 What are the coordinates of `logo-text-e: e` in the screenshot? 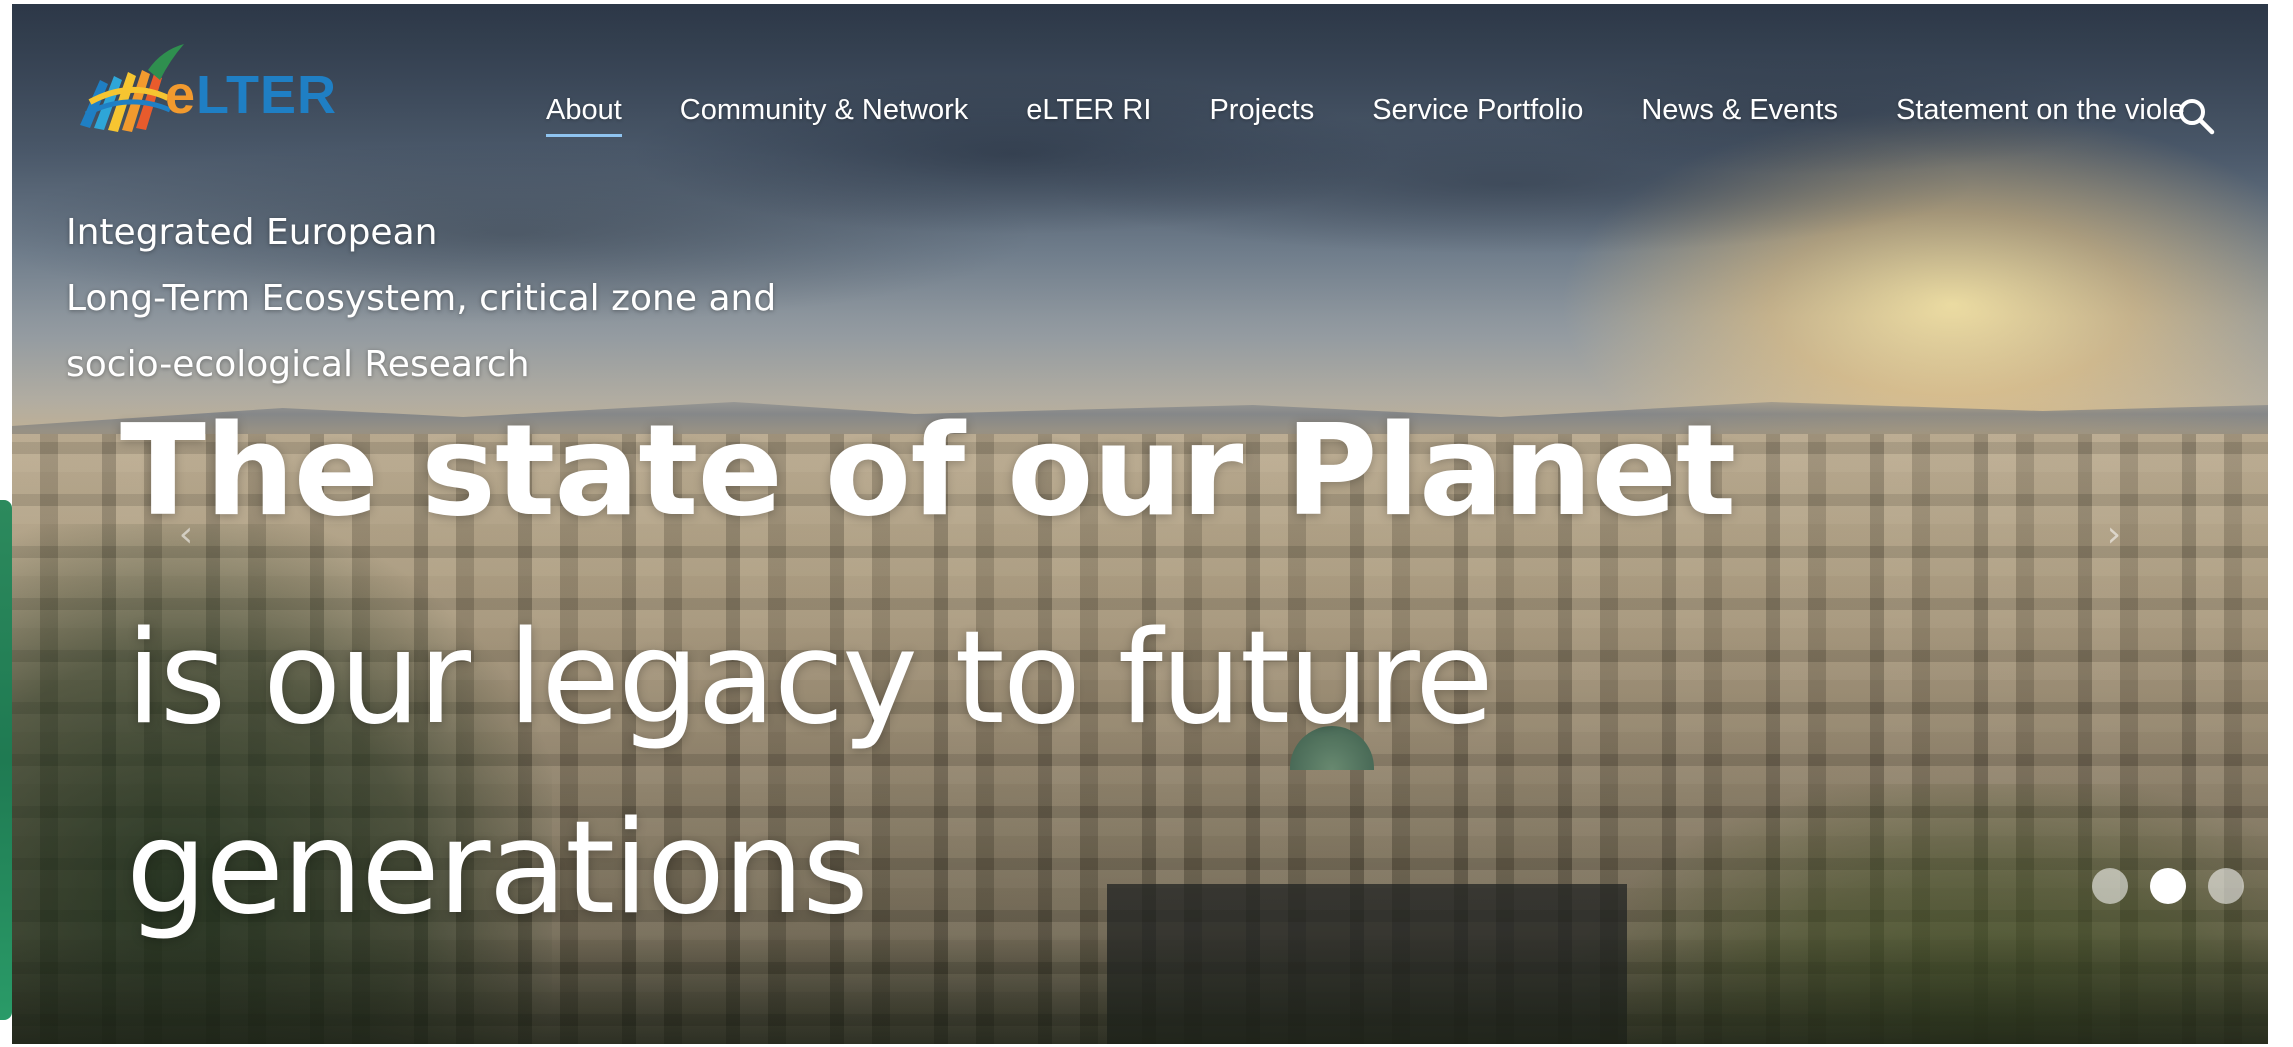 It's located at (181, 95).